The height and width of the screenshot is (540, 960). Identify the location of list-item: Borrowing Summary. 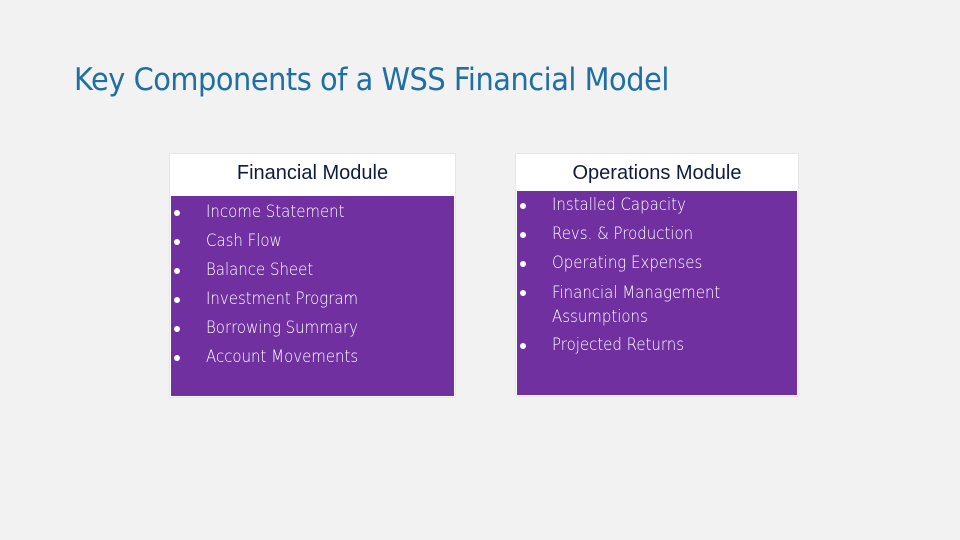
(312, 328).